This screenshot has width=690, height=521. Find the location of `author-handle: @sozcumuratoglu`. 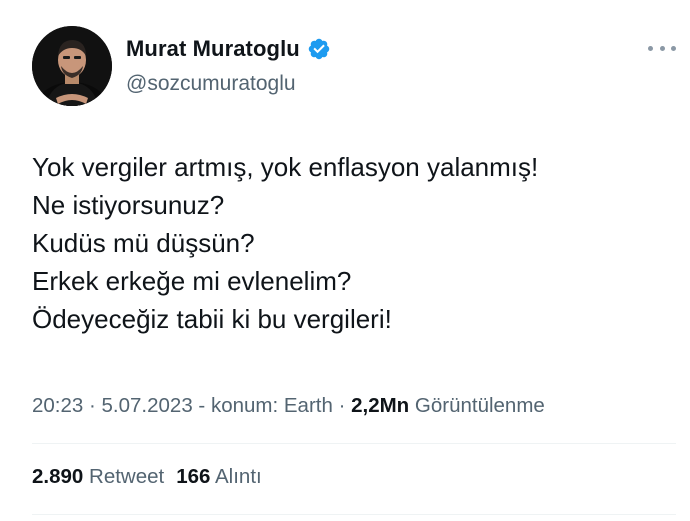

author-handle: @sozcumuratoglu is located at coordinates (211, 84).